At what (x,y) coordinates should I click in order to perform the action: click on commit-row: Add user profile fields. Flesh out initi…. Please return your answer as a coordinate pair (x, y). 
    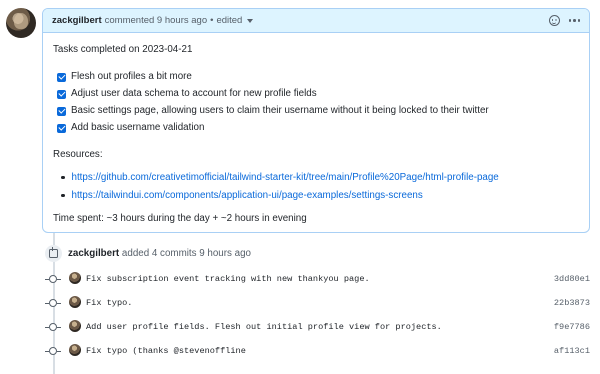
    Looking at the image, I should click on (300, 327).